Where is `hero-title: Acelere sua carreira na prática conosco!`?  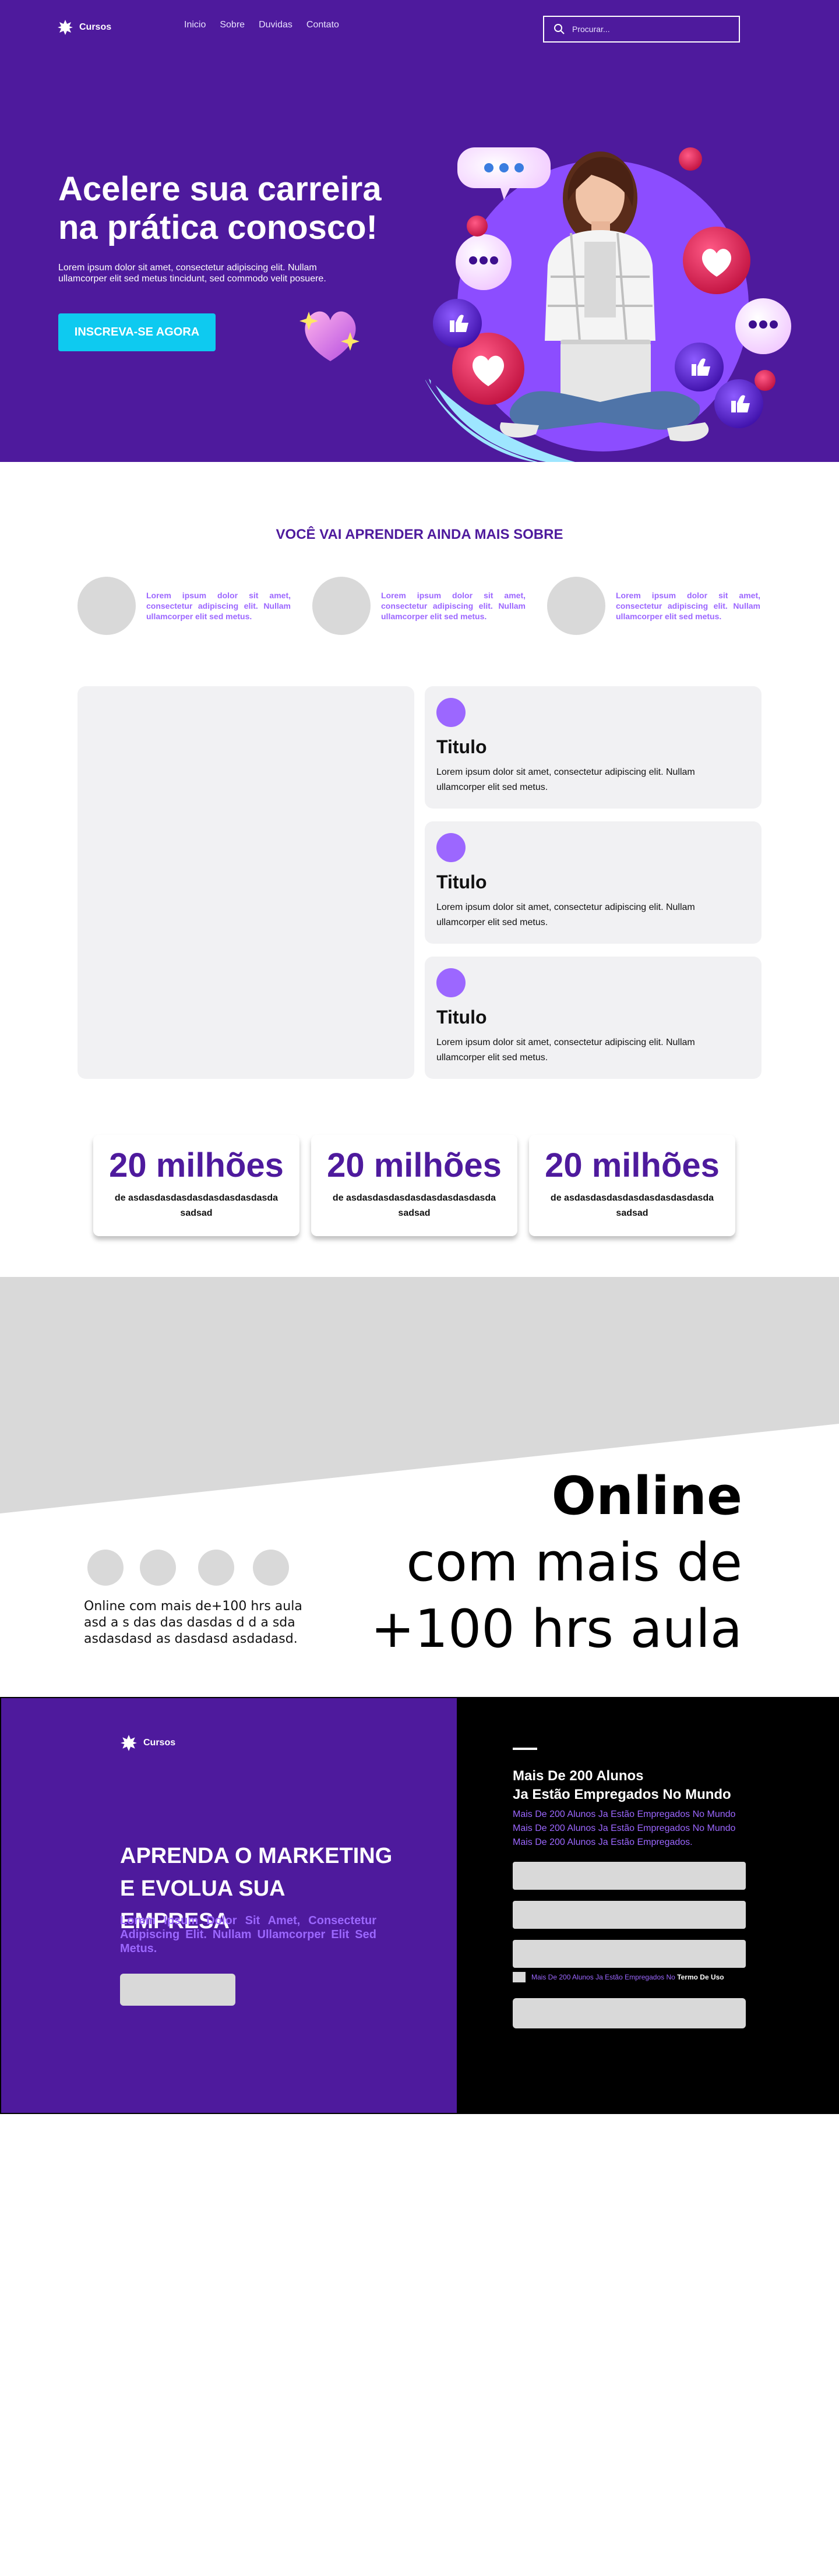
hero-title: Acelere sua carreira na prática conosco! is located at coordinates (227, 209).